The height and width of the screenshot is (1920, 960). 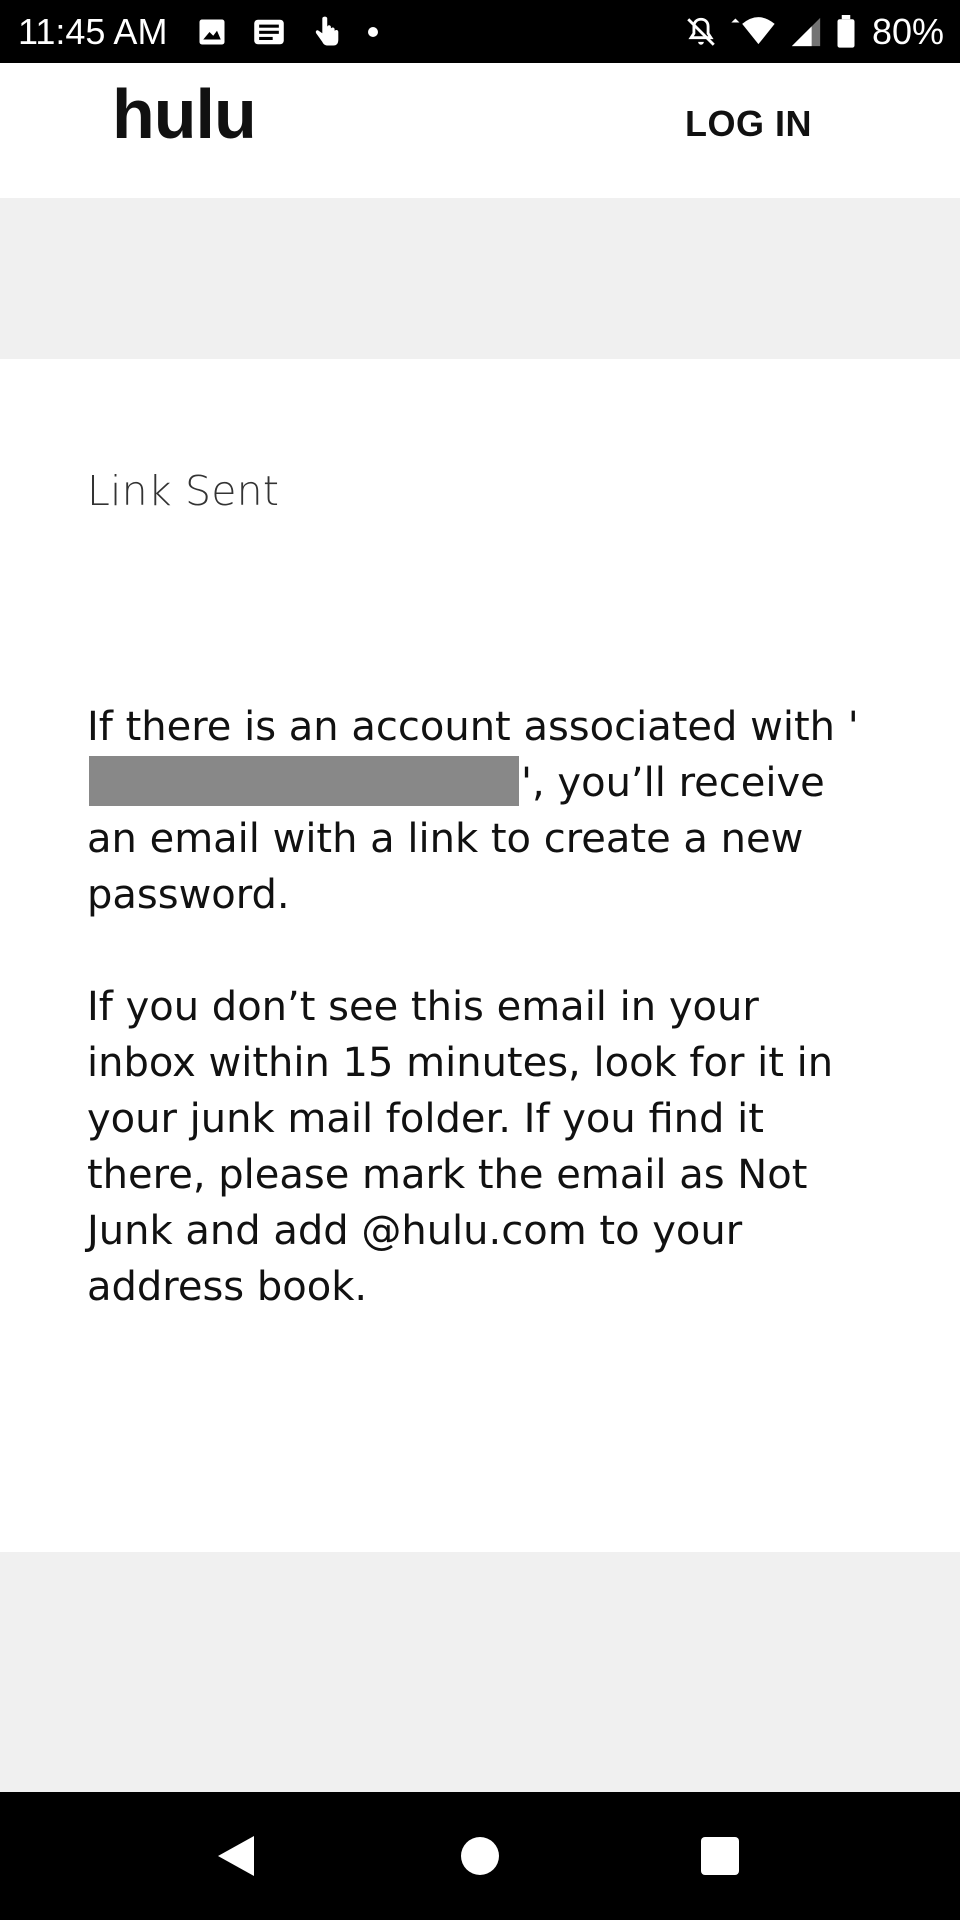 I want to click on status-bar: 11:45 AM 80%, so click(x=480, y=31).